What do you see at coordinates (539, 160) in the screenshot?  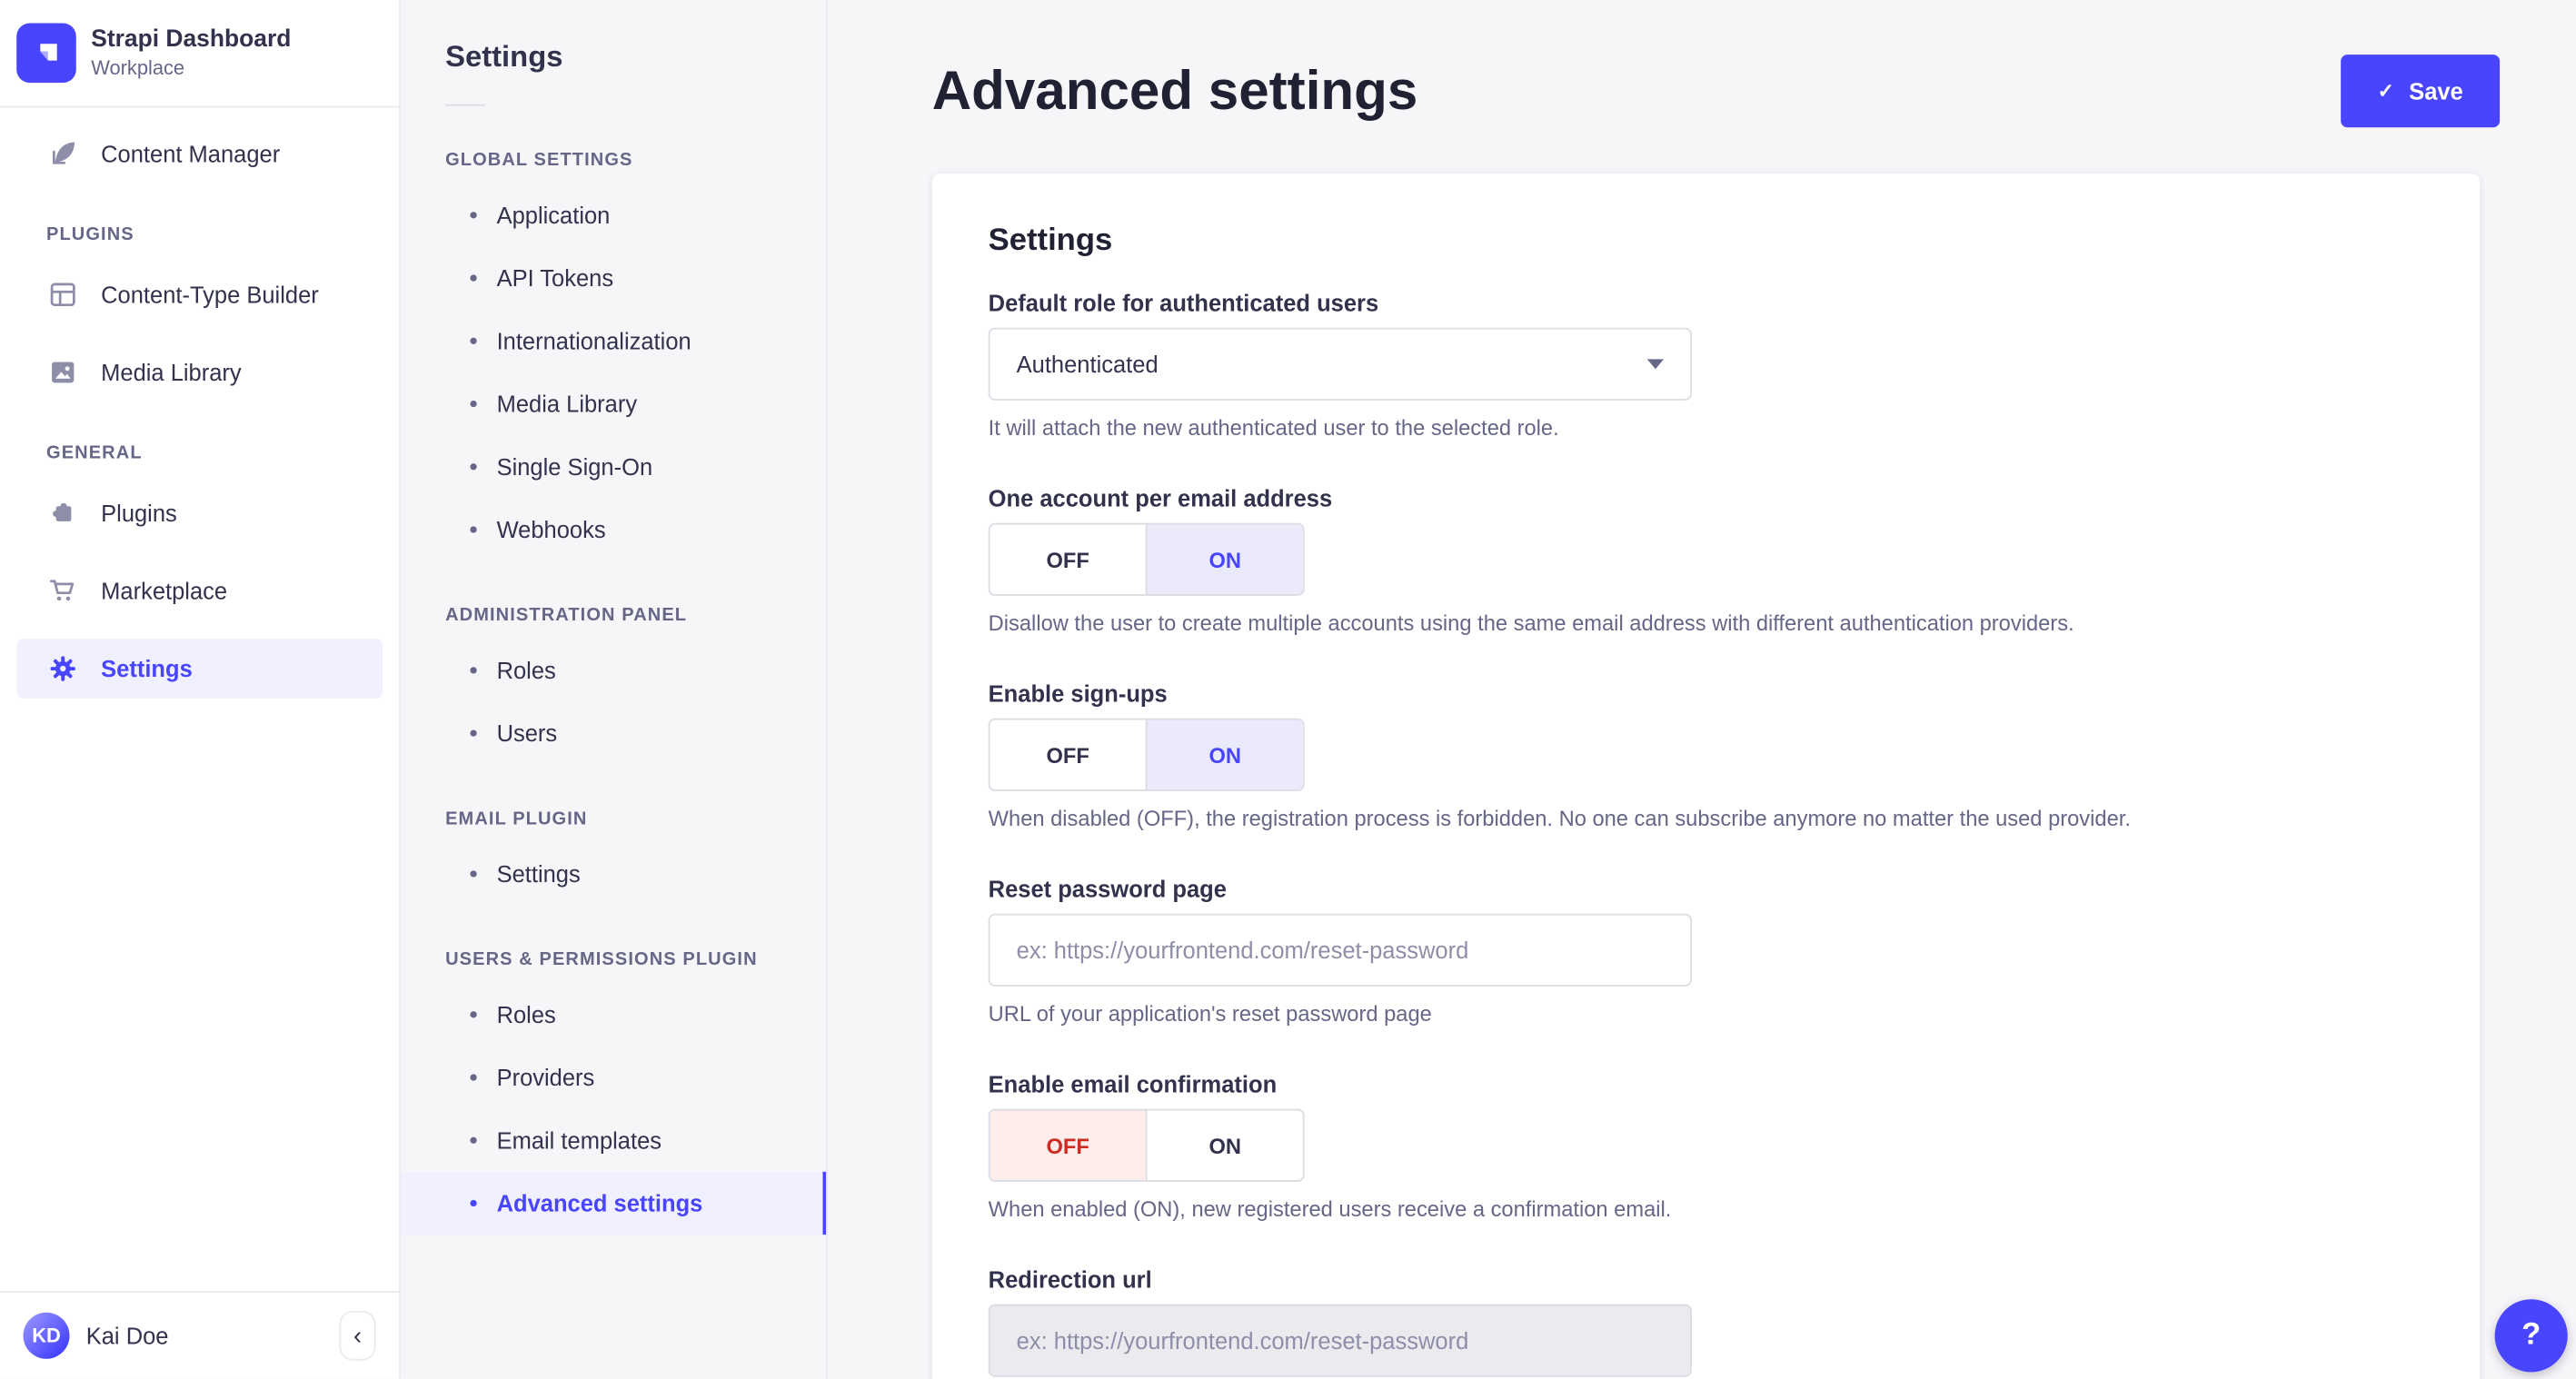 I see `subnav-section-global-settings: GLOBAL SETTINGS` at bounding box center [539, 160].